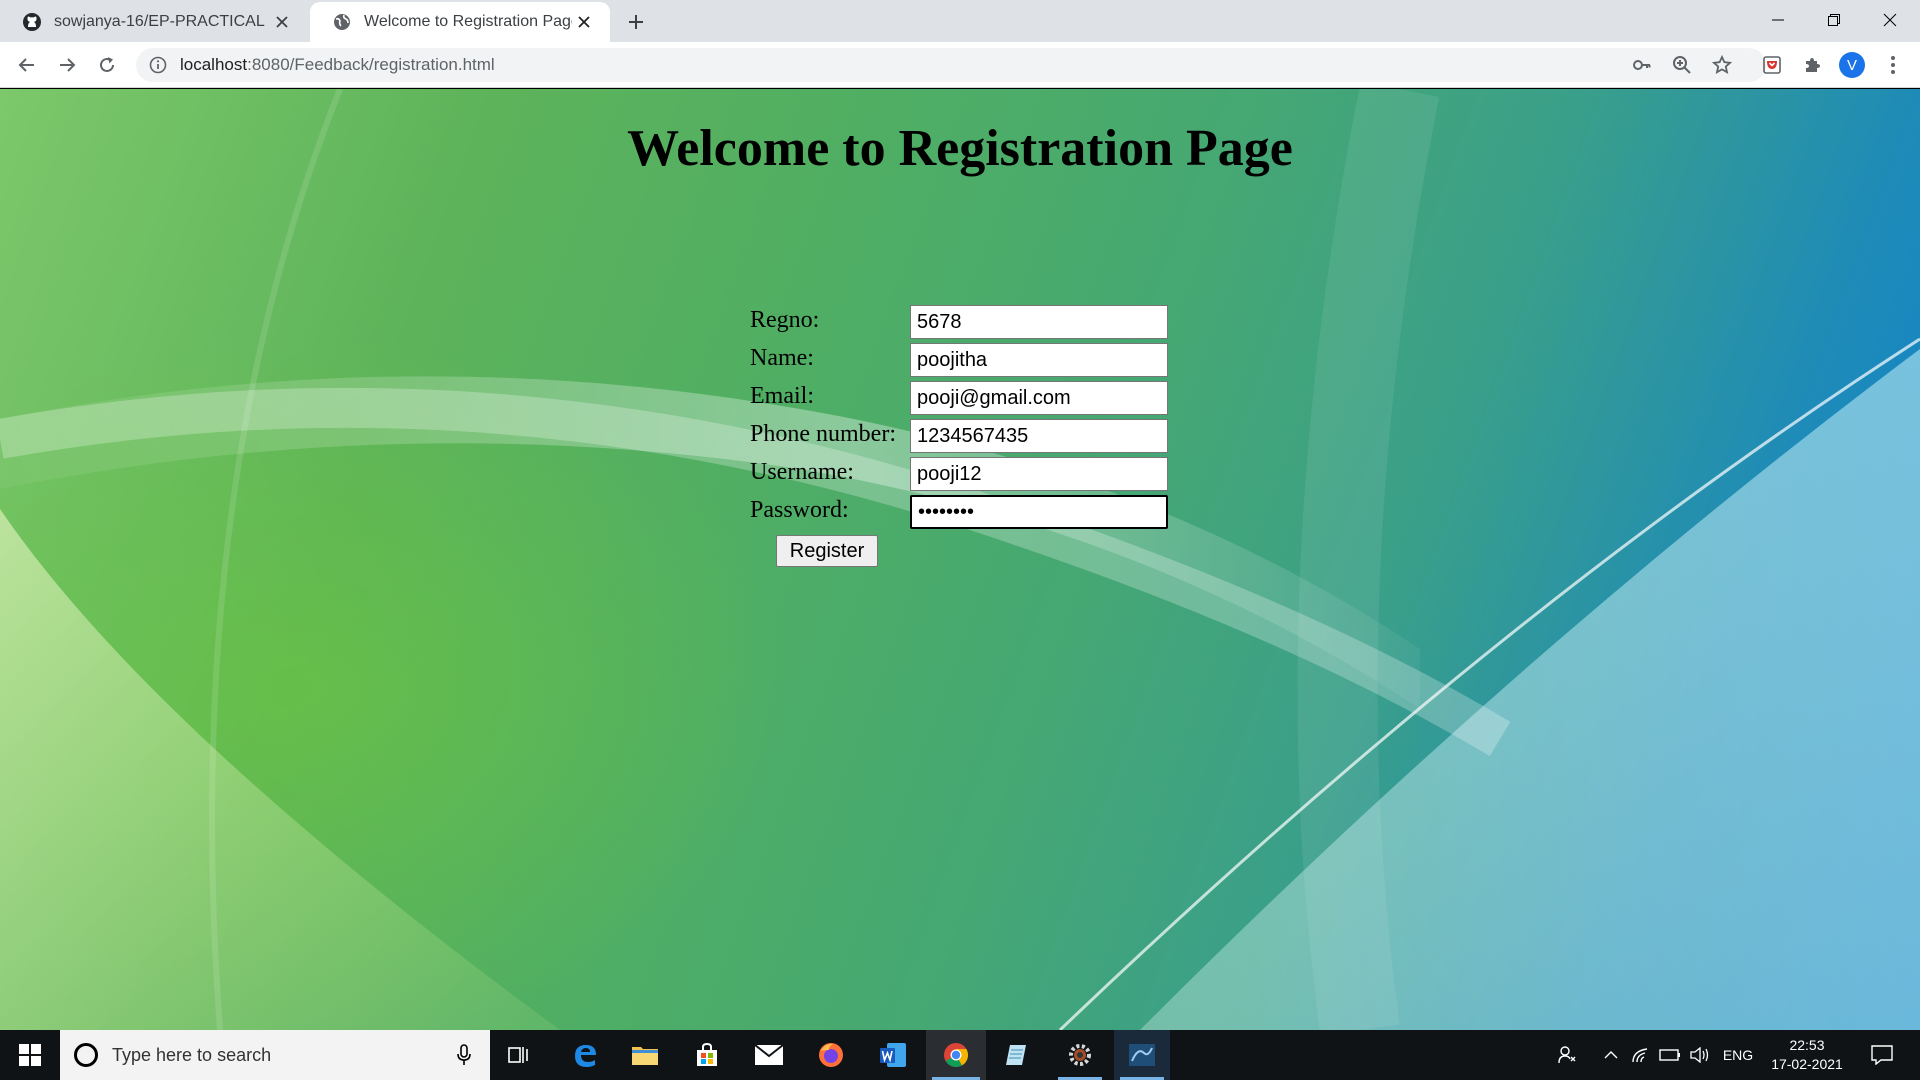 The image size is (1920, 1080). I want to click on url-path: :8080/Feedback/registration.html, so click(371, 64).